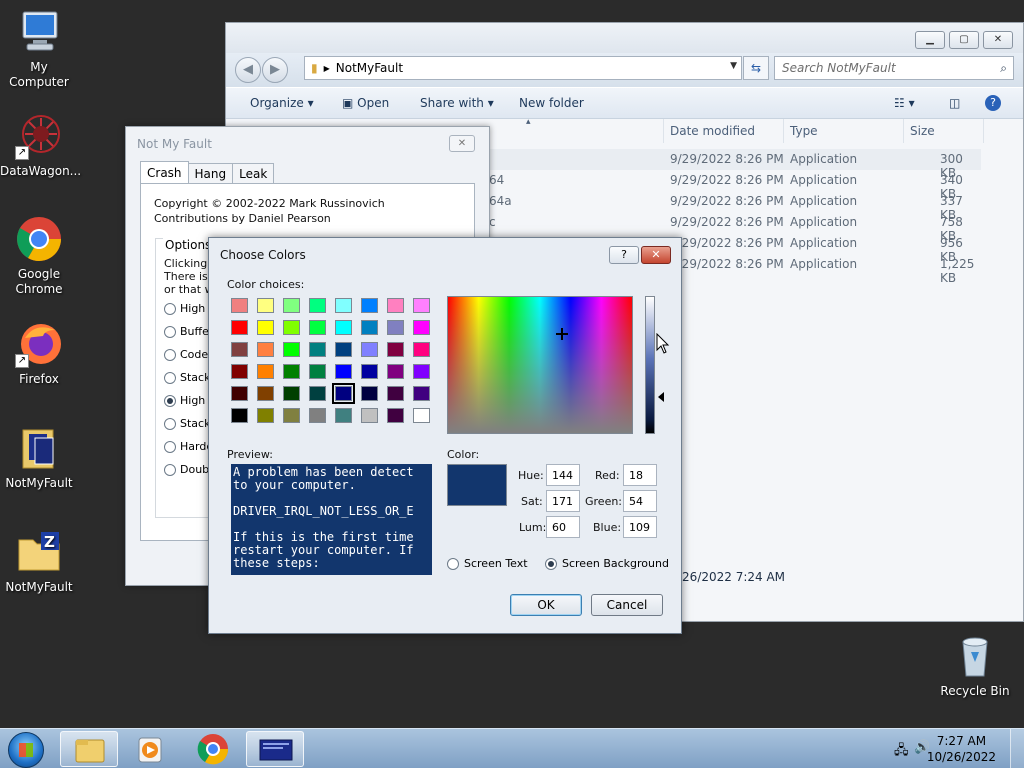 The width and height of the screenshot is (1024, 768). Describe the element at coordinates (39, 49) in the screenshot. I see `desktop-icon-my-computer: My Computer` at that location.